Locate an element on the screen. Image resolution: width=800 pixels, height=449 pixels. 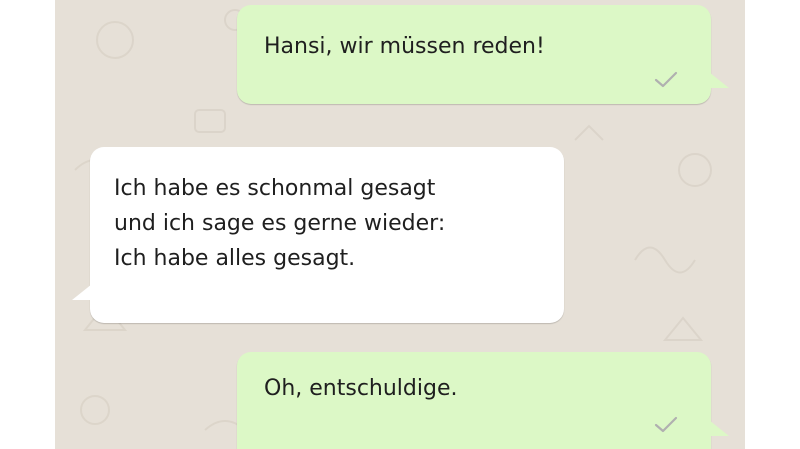
message-bubble-outgoing: Hansi, wir müssen reden! is located at coordinates (474, 54).